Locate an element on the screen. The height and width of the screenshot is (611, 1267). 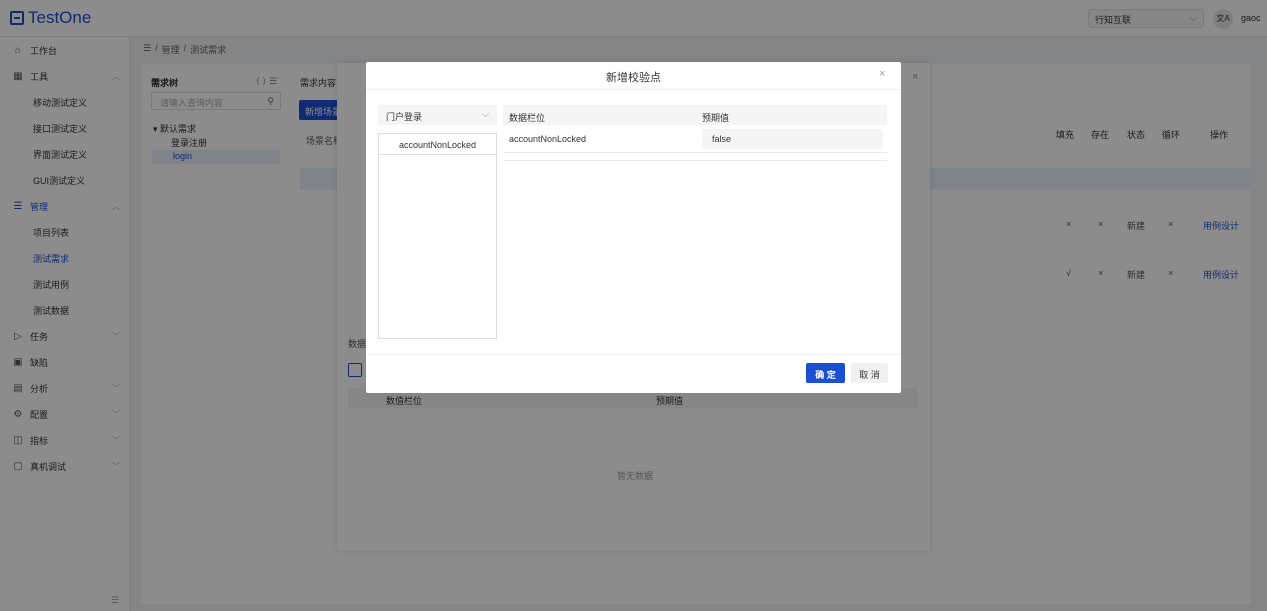
close-icon: × is located at coordinates (882, 74).